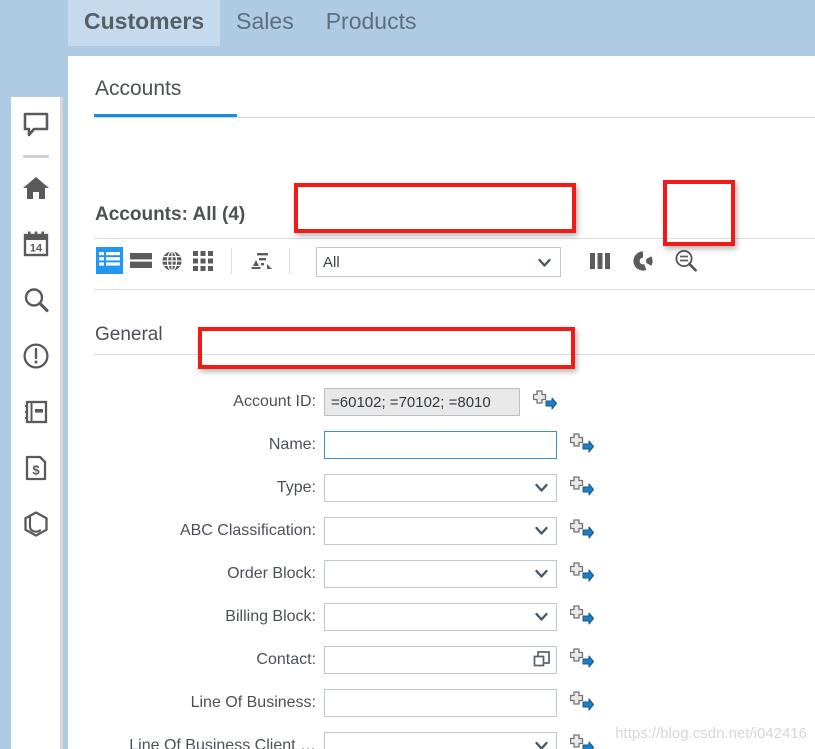 This screenshot has width=815, height=749. I want to click on line-of-business-field-add-button, so click(581, 703).